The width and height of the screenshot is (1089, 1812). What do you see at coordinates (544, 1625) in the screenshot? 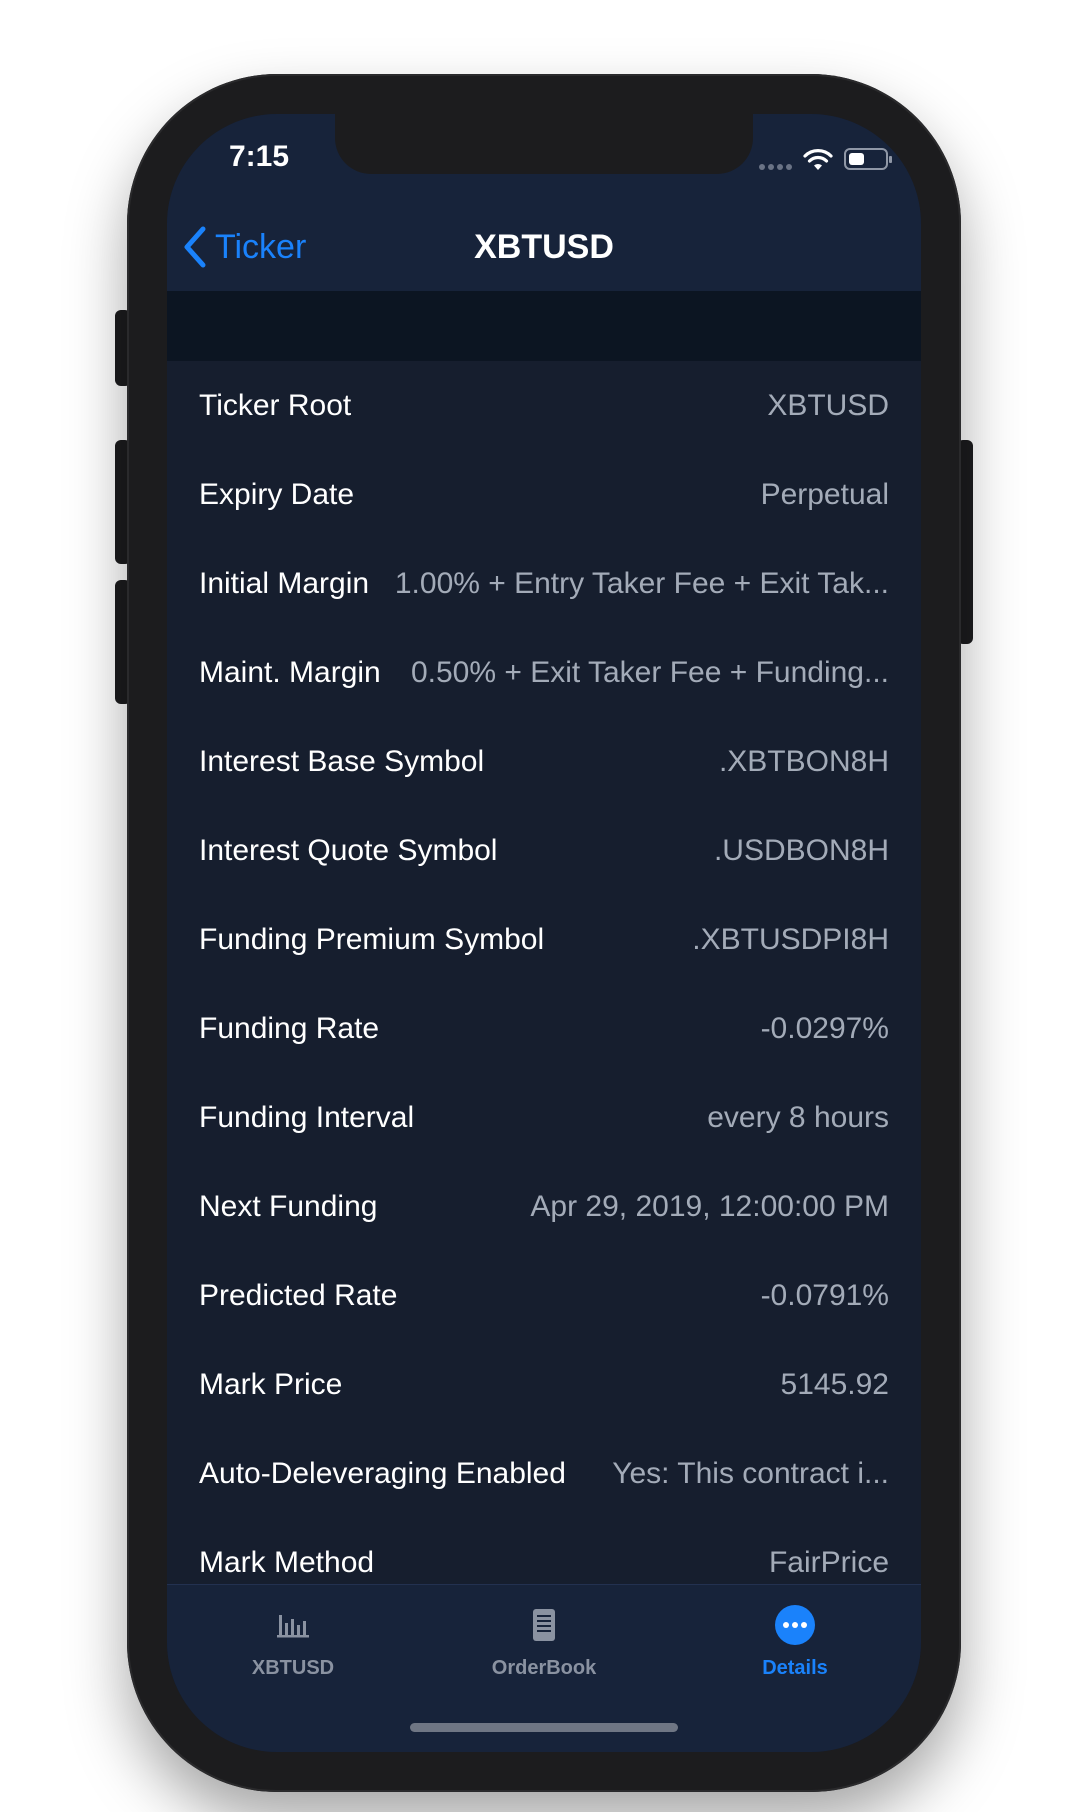
I see `document-icon` at bounding box center [544, 1625].